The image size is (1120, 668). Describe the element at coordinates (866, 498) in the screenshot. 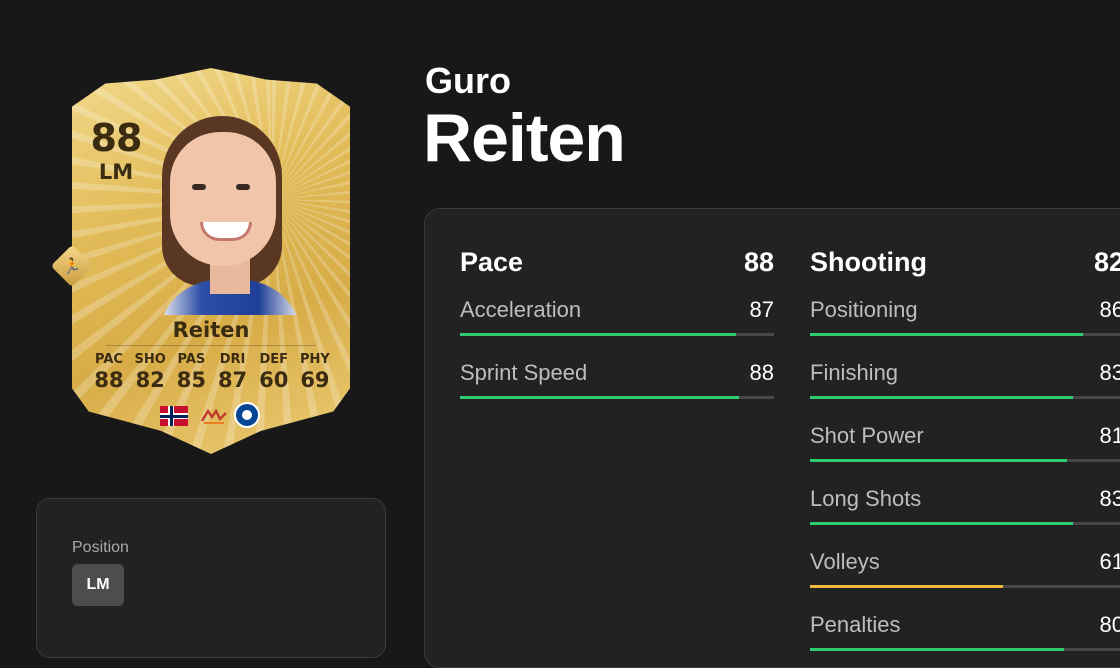

I see `stat-name: Long Shots` at that location.